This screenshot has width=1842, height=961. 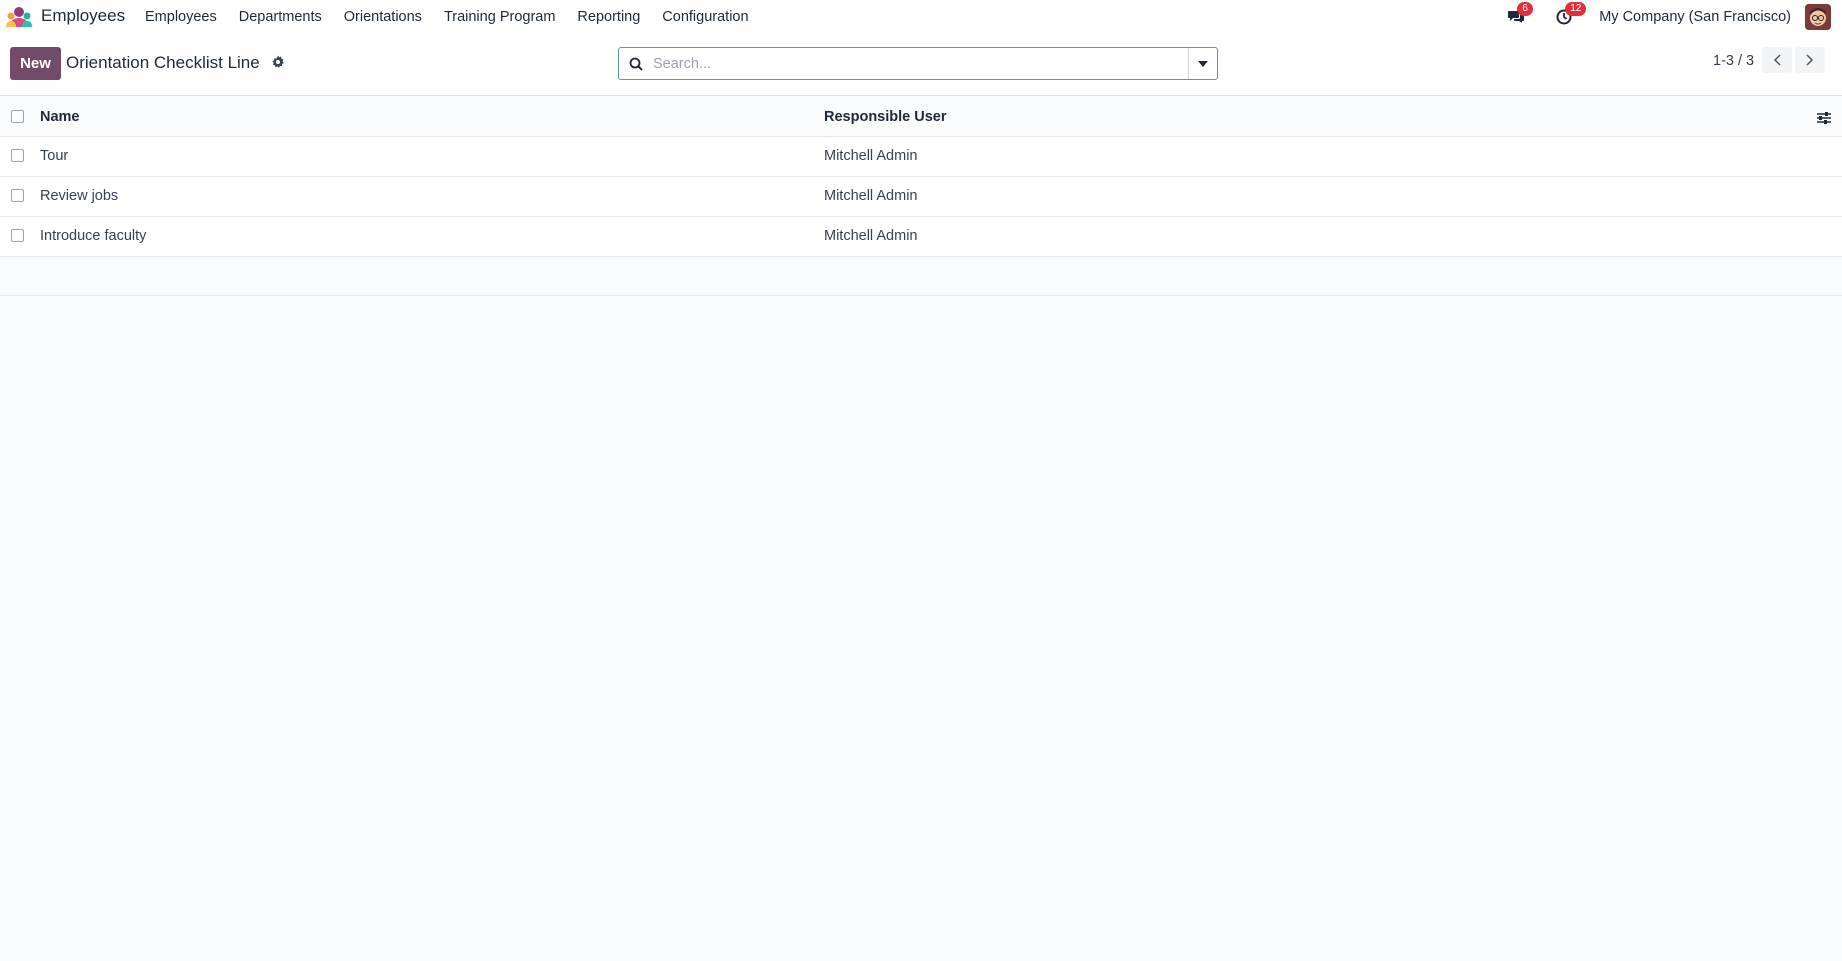 I want to click on employees-app-icon, so click(x=19, y=17).